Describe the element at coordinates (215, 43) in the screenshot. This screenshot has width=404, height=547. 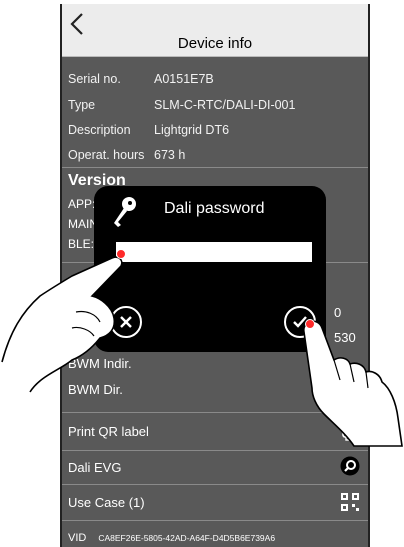
I see `page-title: Device info` at that location.